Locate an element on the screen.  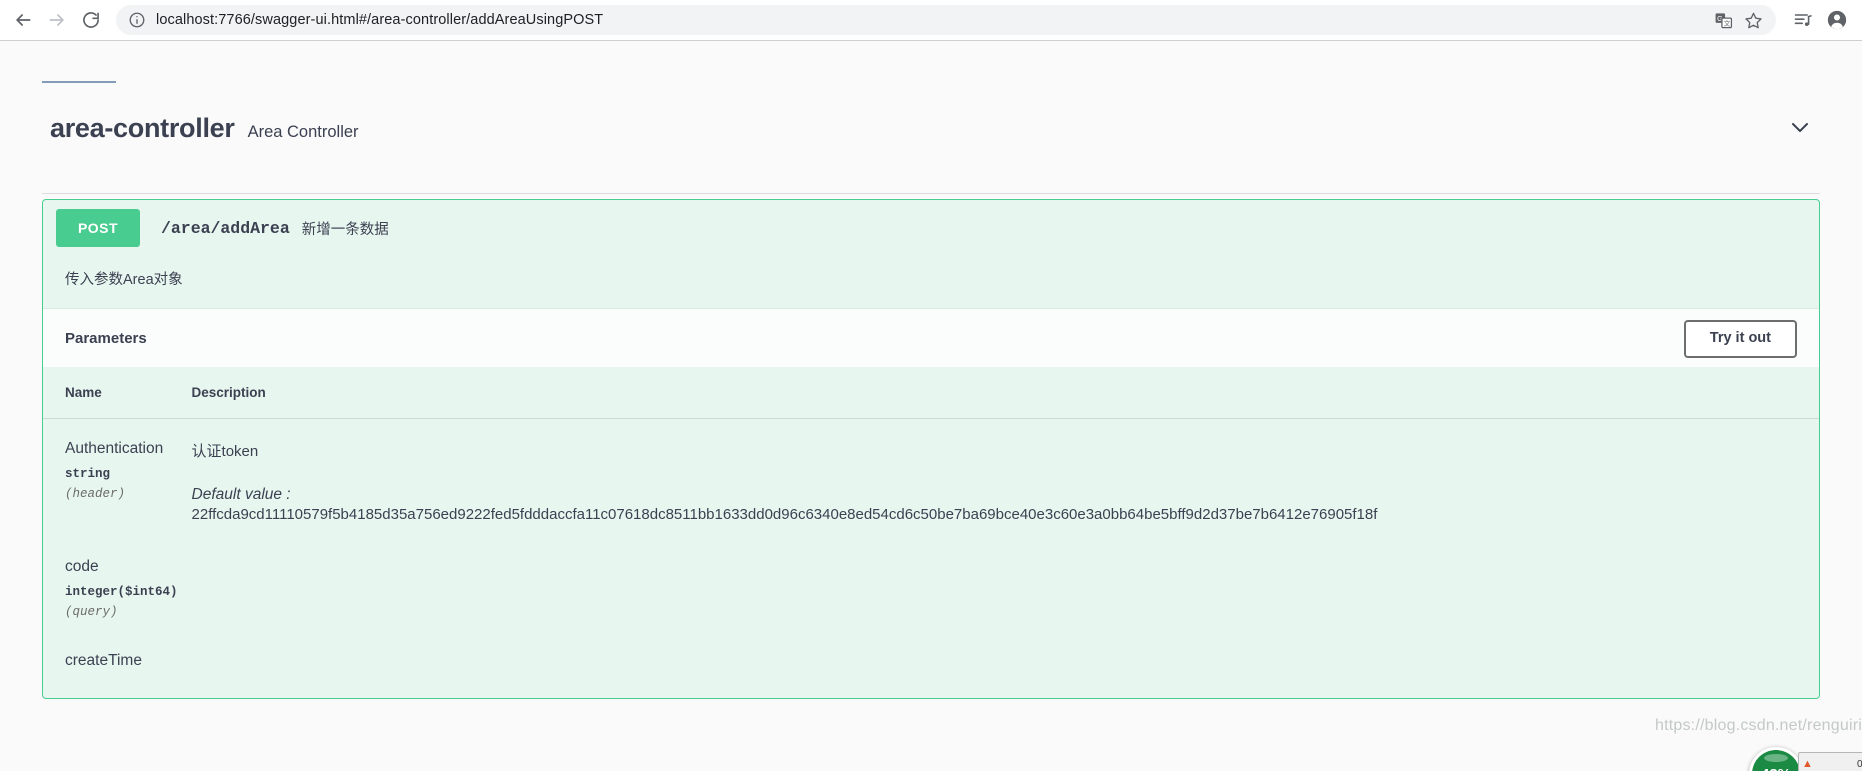
network-upload-value: 0K/ is located at coordinates (1859, 764).